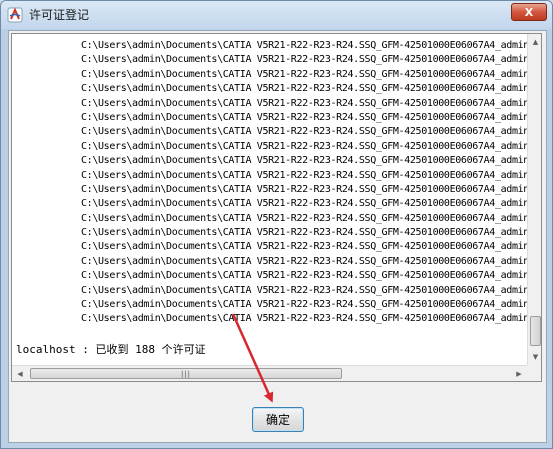 This screenshot has width=553, height=449. What do you see at coordinates (534, 42) in the screenshot?
I see `scroll-up-arrow-icon: ▲` at bounding box center [534, 42].